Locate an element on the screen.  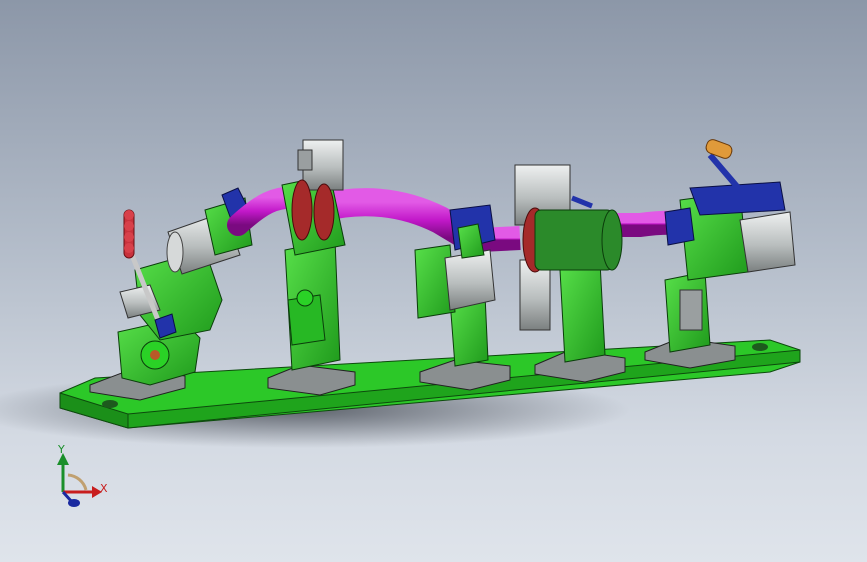
y-axis-label: Y is located at coordinates (61, 449).